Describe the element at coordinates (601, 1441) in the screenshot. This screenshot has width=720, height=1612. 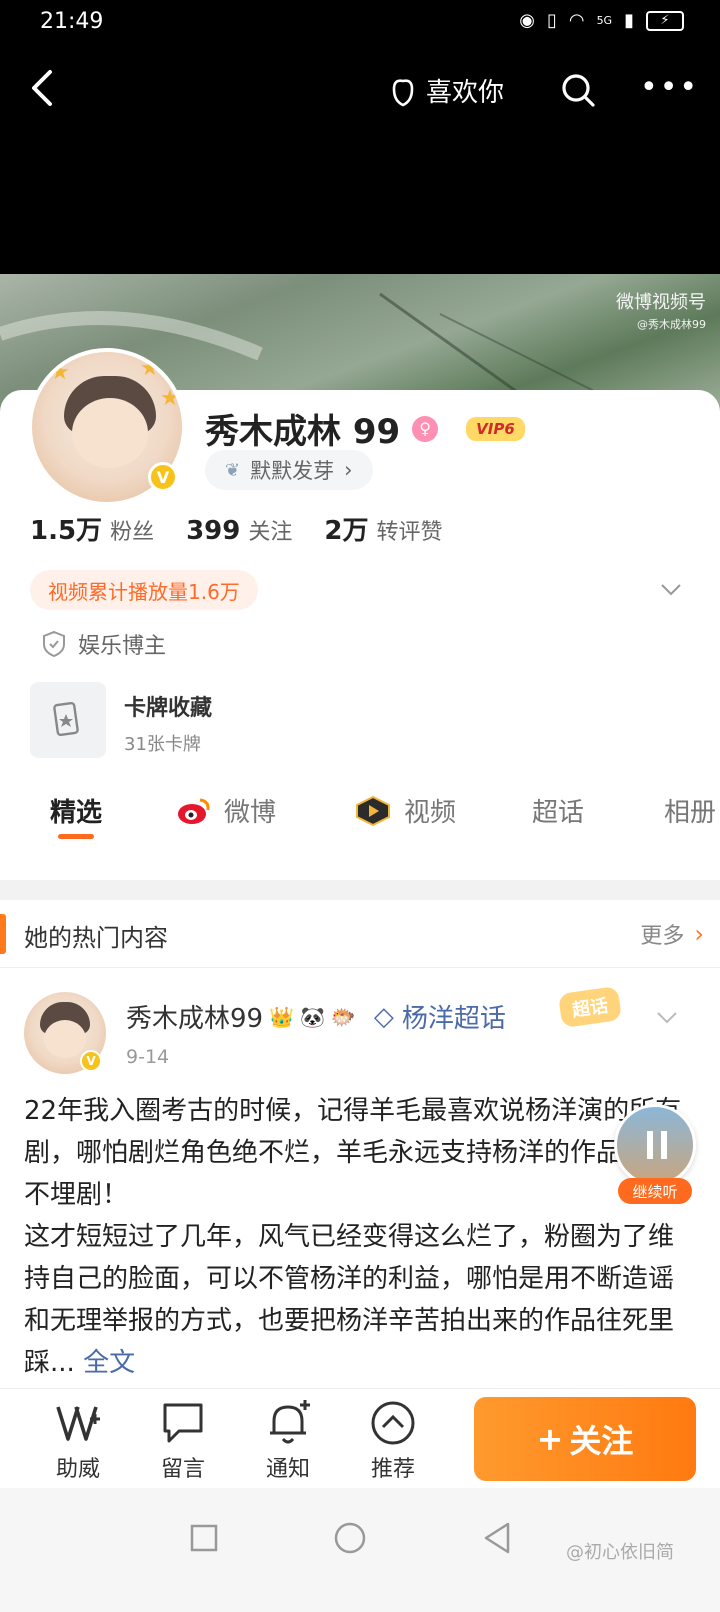
I see `follow-label: 关注` at that location.